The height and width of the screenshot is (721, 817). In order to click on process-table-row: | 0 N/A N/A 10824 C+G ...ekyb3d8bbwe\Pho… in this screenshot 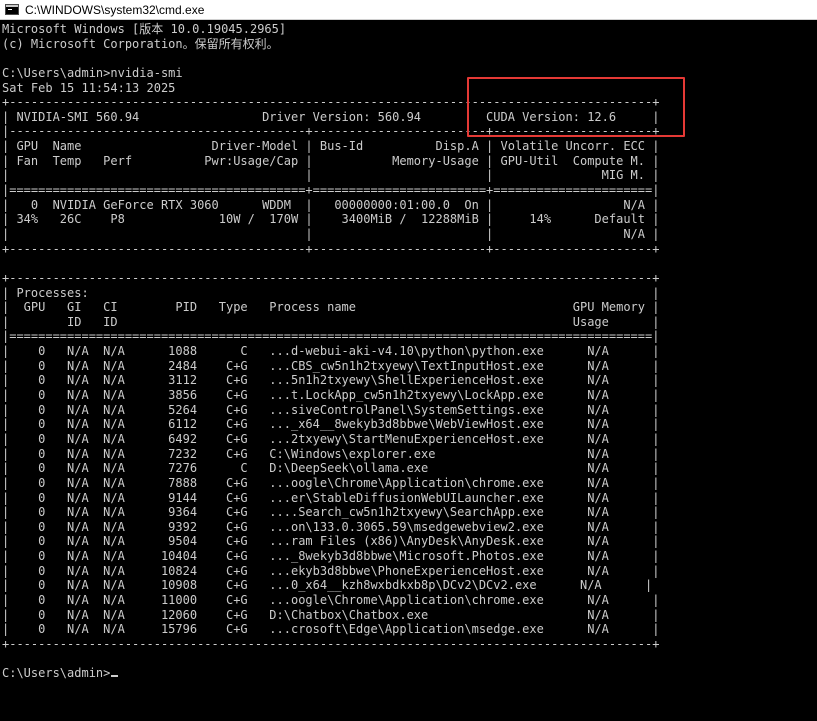, I will do `click(331, 570)`.